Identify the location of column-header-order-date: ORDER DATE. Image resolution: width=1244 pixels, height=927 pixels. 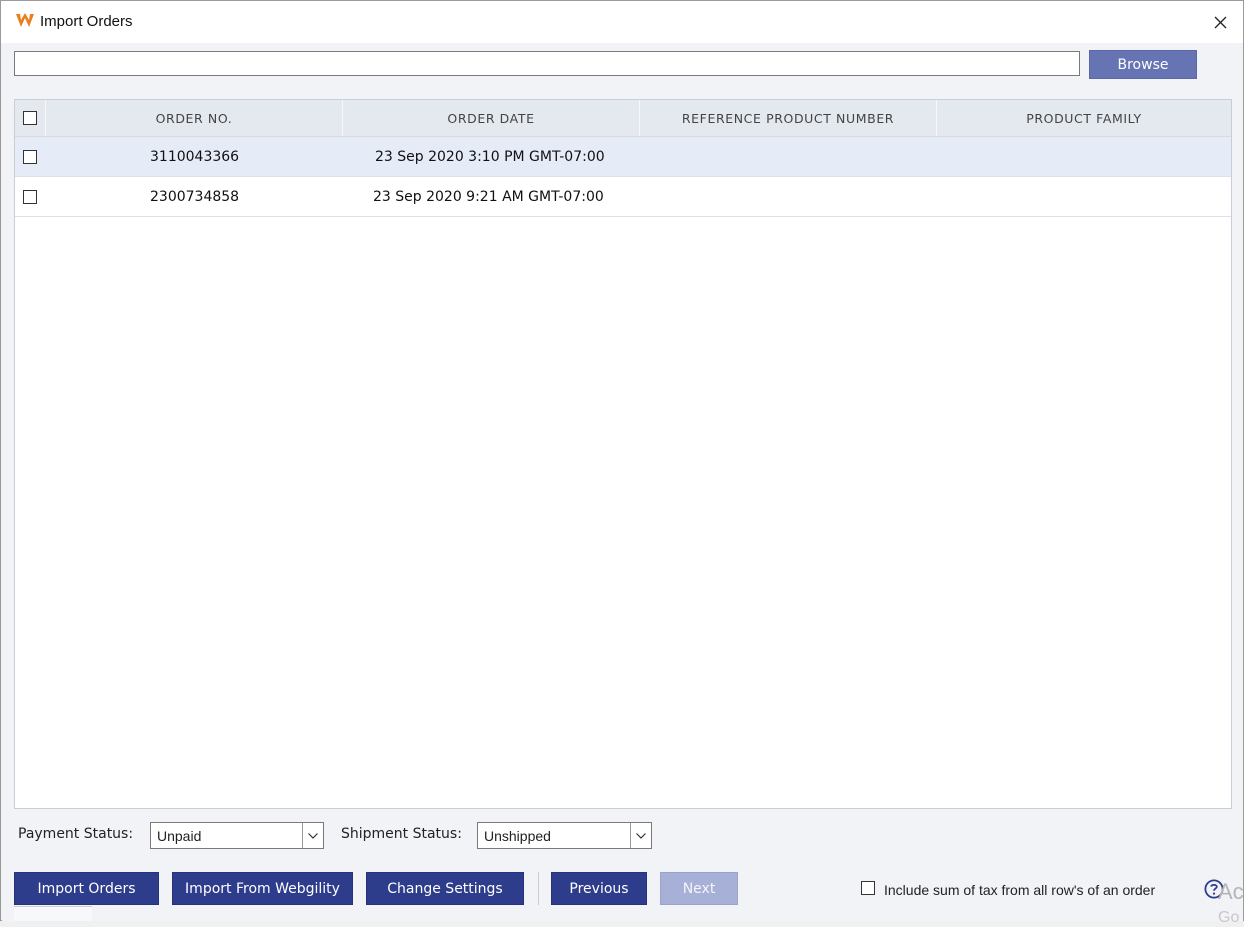
(491, 118).